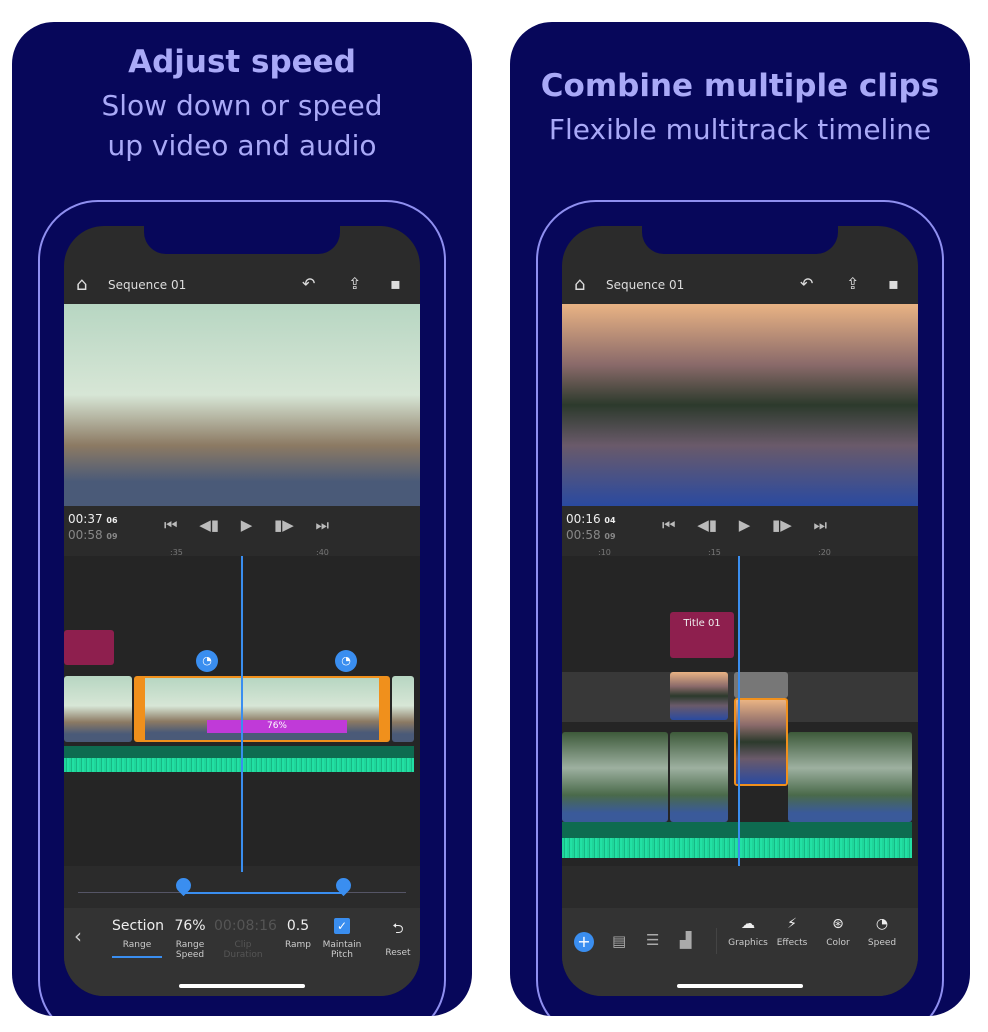 This screenshot has height=1032, width=988. Describe the element at coordinates (716, 941) in the screenshot. I see `divider` at that location.